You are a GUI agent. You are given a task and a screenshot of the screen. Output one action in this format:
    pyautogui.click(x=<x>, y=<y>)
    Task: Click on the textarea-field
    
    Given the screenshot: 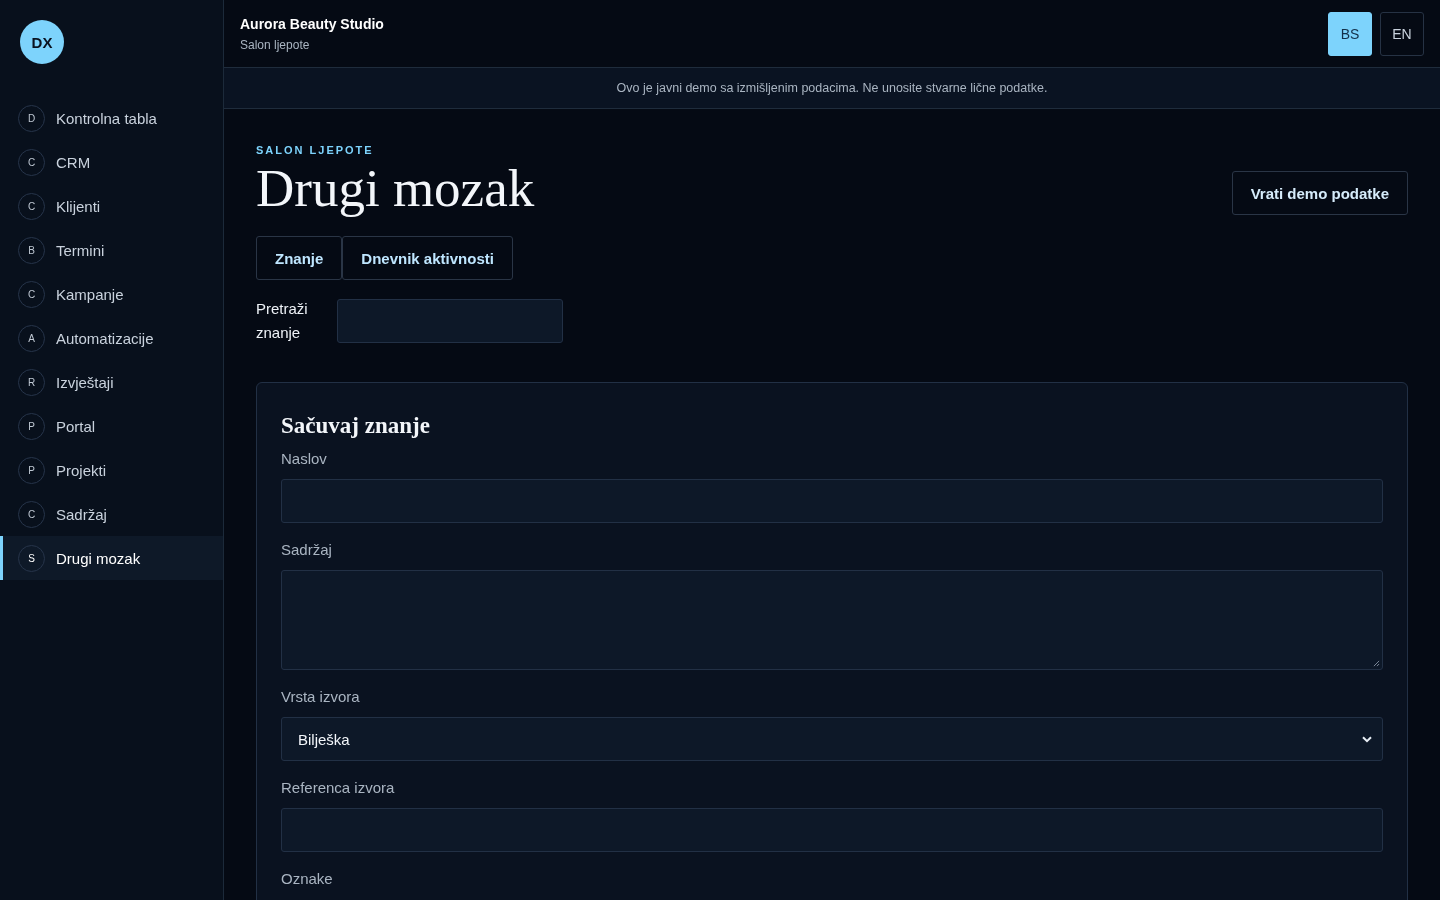 What is the action you would take?
    pyautogui.click(x=832, y=620)
    